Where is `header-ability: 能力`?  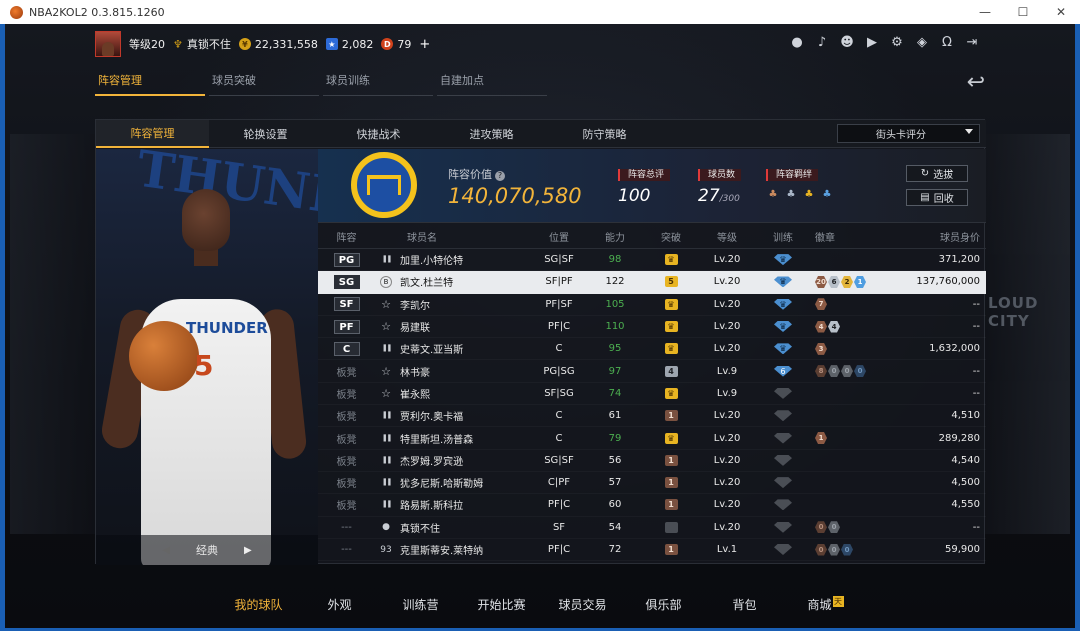
header-ability: 能力 is located at coordinates (615, 236).